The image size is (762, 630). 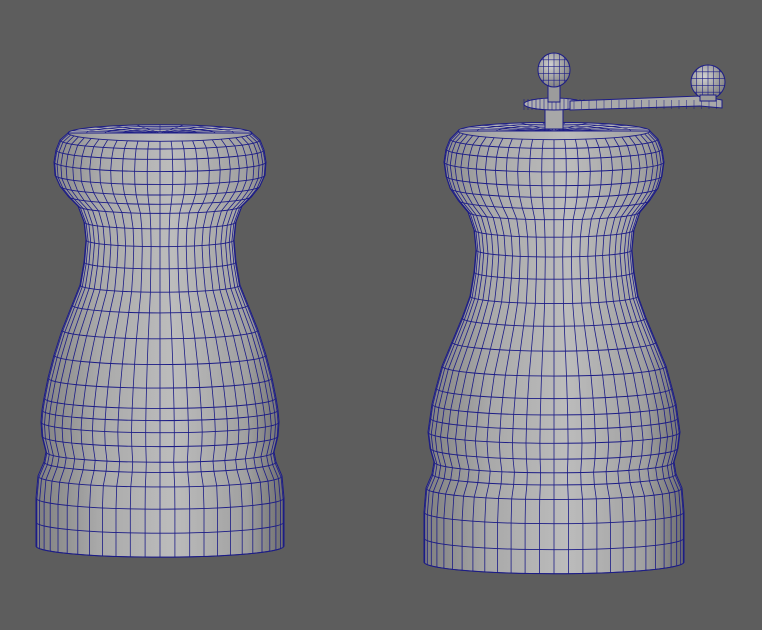 I want to click on knob-collar, so click(x=708, y=98).